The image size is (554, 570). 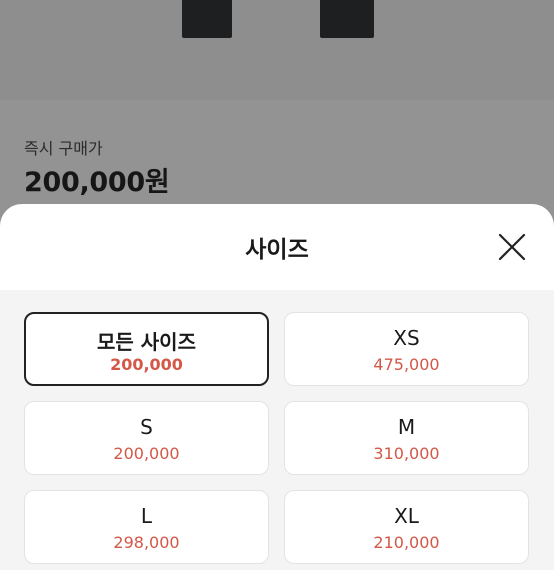 What do you see at coordinates (146, 542) in the screenshot?
I see `size-option-price: 298,000` at bounding box center [146, 542].